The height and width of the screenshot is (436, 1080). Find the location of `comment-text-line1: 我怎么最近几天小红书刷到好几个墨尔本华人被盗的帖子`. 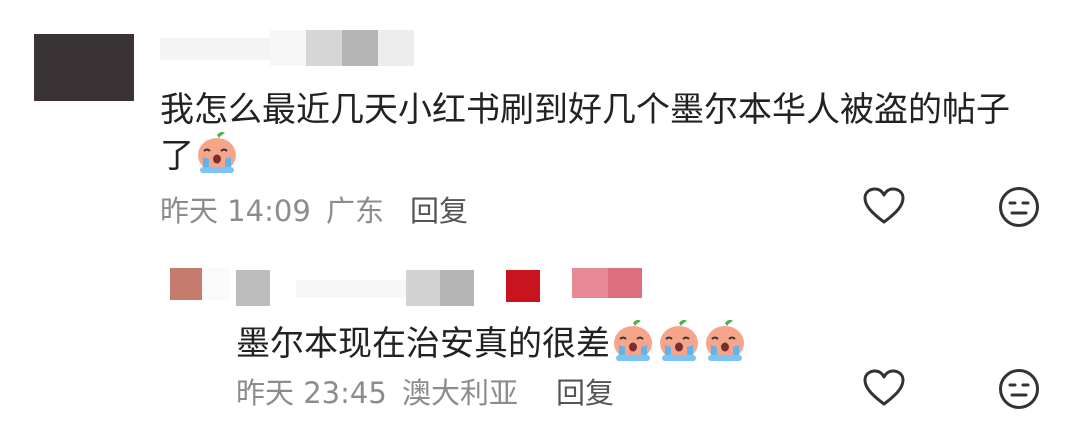

comment-text-line1: 我怎么最近几天小红书刷到好几个墨尔本华人被盗的帖子 is located at coordinates (585, 110).